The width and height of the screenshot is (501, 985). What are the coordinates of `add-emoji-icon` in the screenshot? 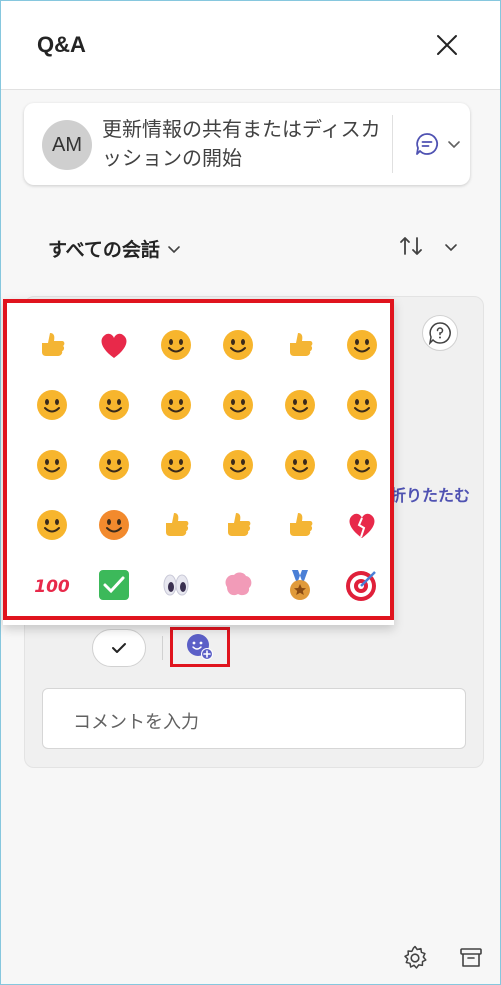 It's located at (200, 647).